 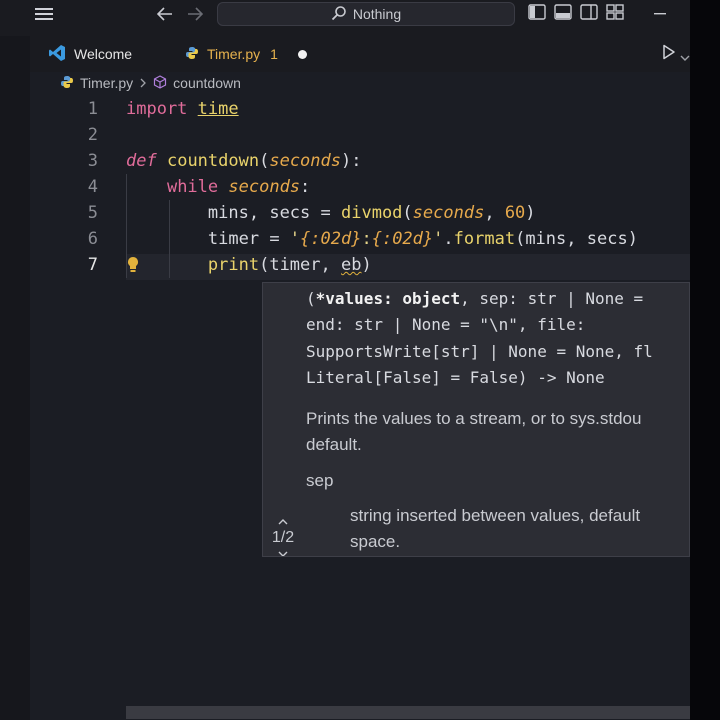 I want to click on signature-line: Literal[False] = False) -> None, so click(x=455, y=377).